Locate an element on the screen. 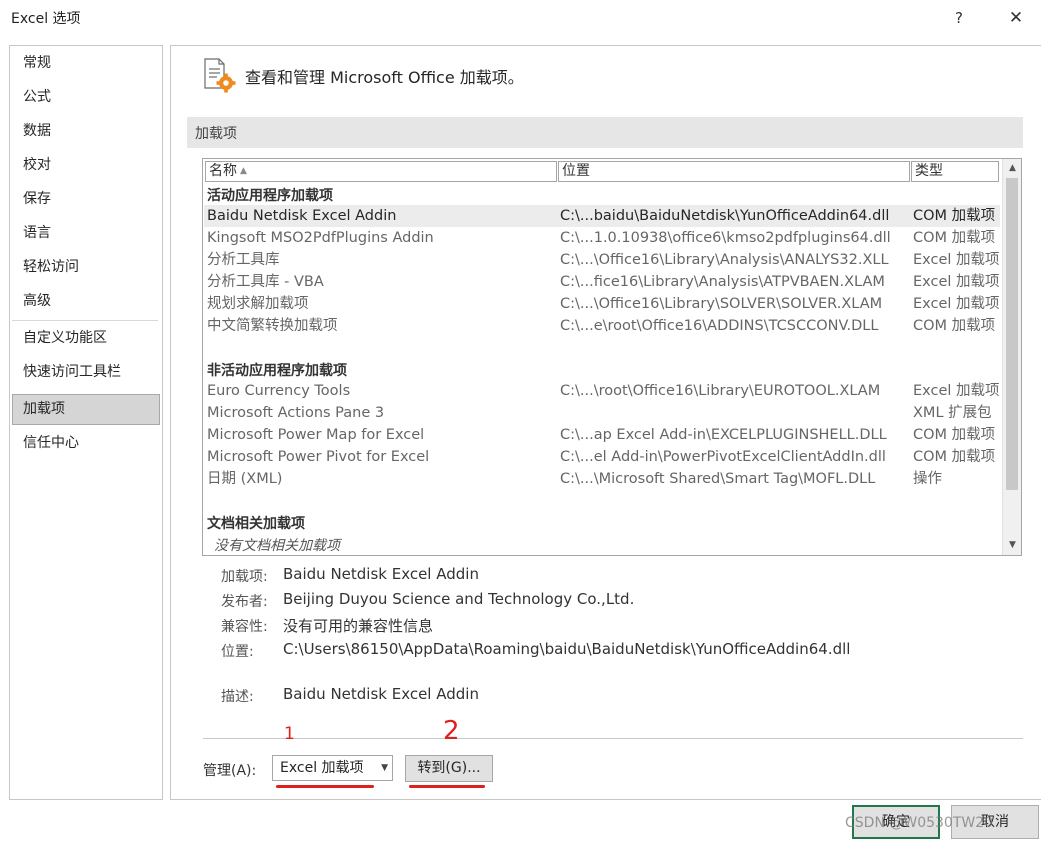  cell-name: Microsoft Power Map for Excel is located at coordinates (316, 435).